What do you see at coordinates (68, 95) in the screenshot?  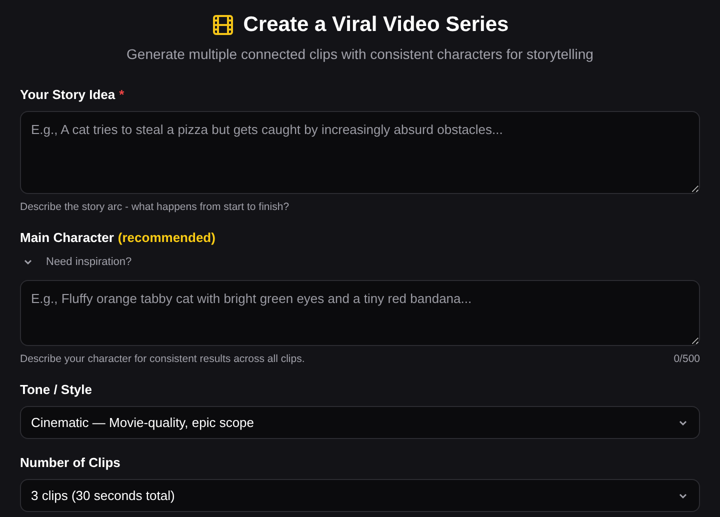 I see `field-label: Your Story Idea` at bounding box center [68, 95].